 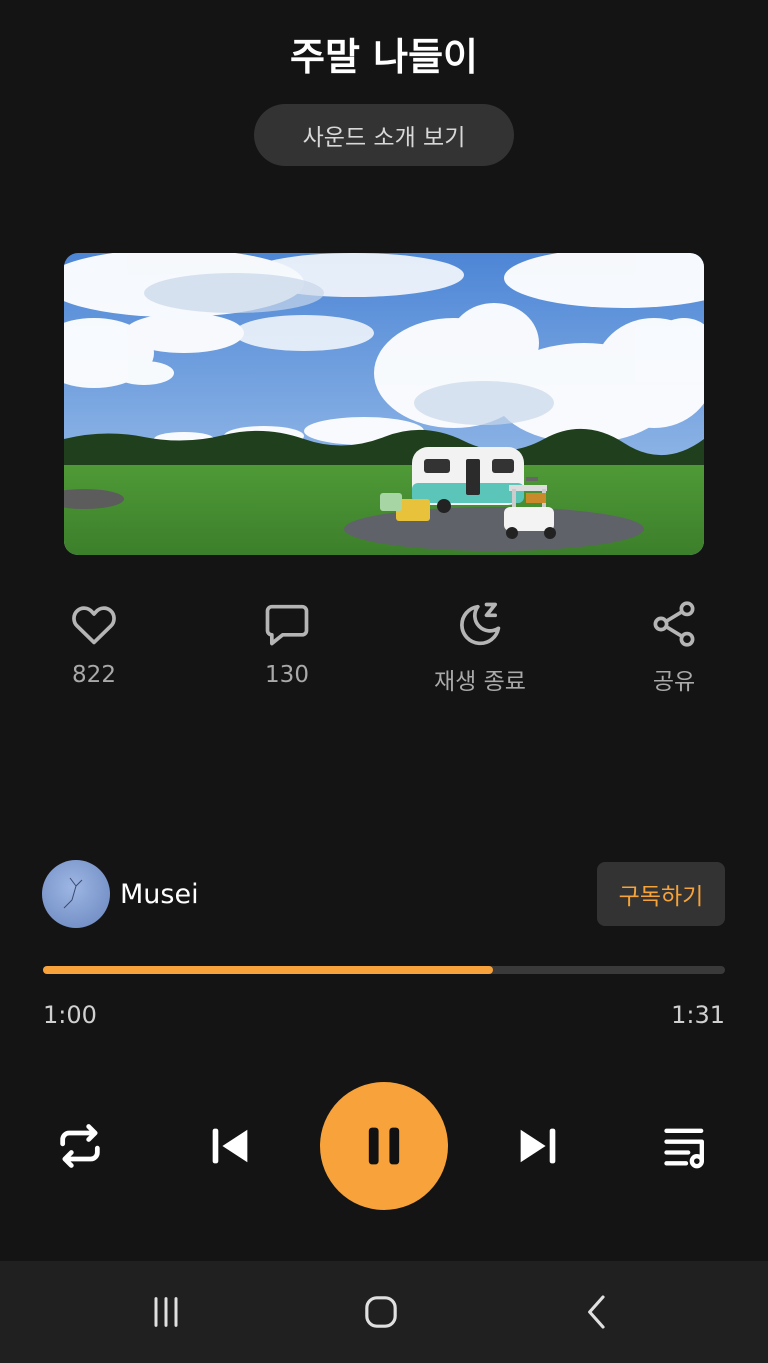 What do you see at coordinates (159, 894) in the screenshot?
I see `creator-name: Musei` at bounding box center [159, 894].